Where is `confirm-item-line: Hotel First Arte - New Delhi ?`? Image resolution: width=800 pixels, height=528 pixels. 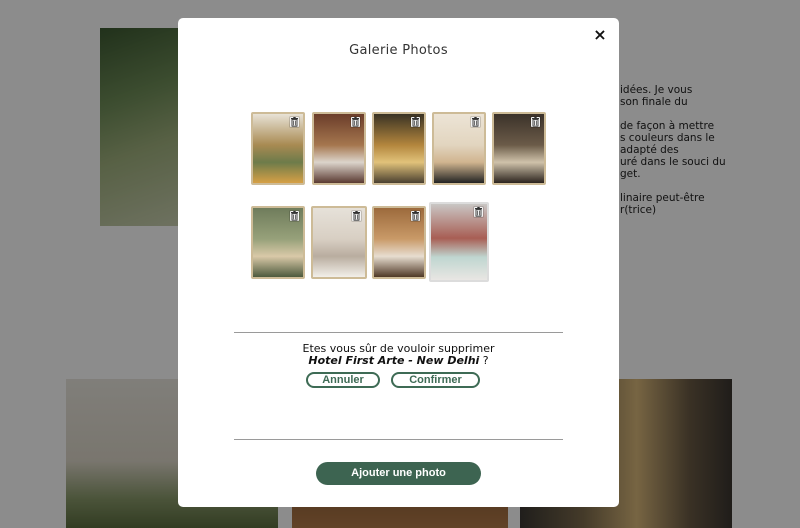
confirm-item-line: Hotel First Arte - New Delhi ? is located at coordinates (398, 361).